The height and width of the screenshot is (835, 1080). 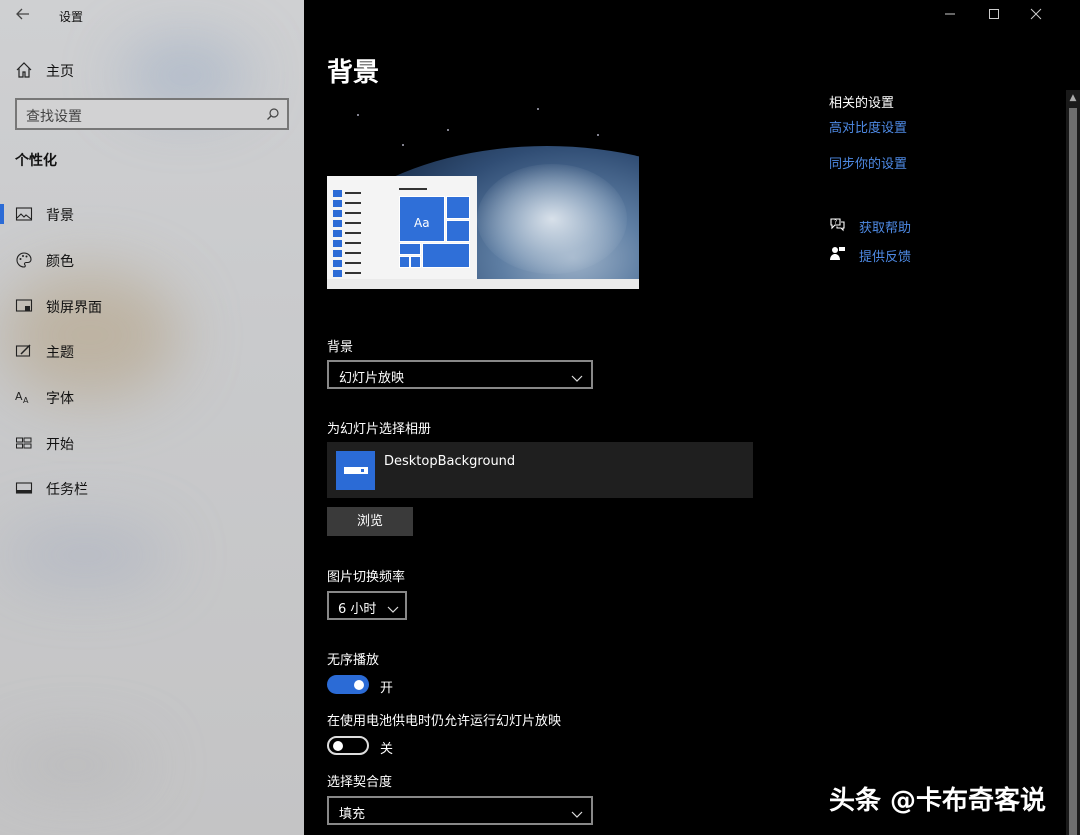 What do you see at coordinates (24, 351) in the screenshot?
I see `theme-icon` at bounding box center [24, 351].